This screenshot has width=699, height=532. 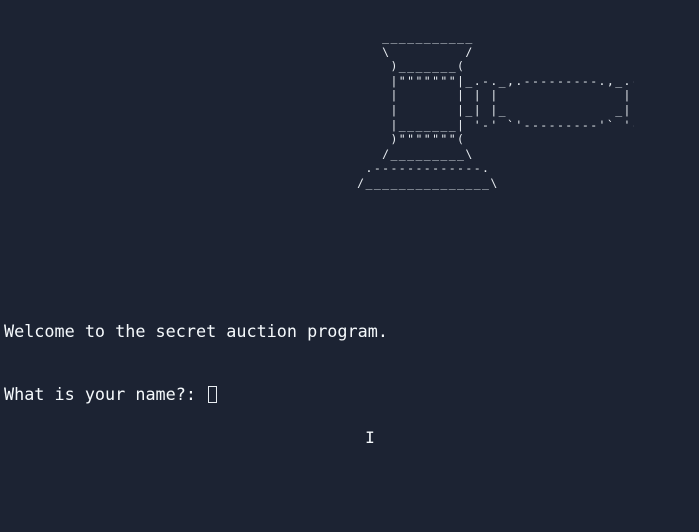 I want to click on text-cursor-block, so click(x=213, y=394).